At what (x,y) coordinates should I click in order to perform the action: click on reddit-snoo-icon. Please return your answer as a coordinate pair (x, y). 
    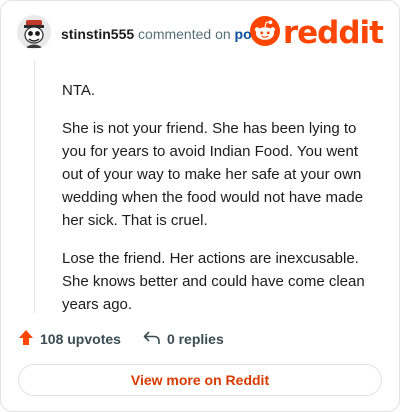
    Looking at the image, I should click on (264, 33).